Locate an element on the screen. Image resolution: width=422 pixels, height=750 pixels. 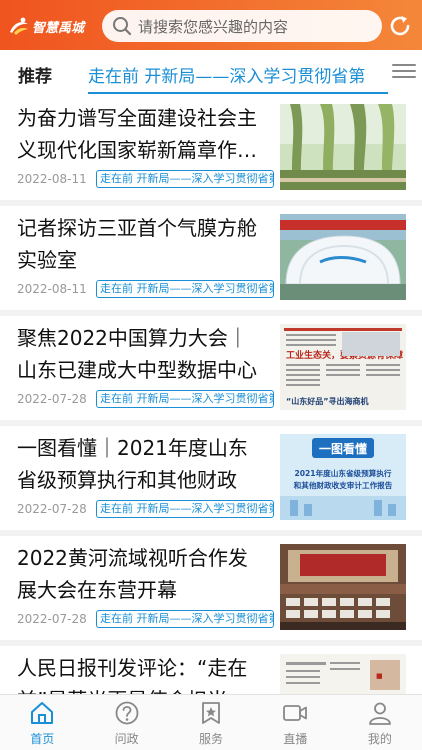
news-item: 人民日报刊发评论：“走在前”是芦光更是使命担当 ■ is located at coordinates (211, 670).